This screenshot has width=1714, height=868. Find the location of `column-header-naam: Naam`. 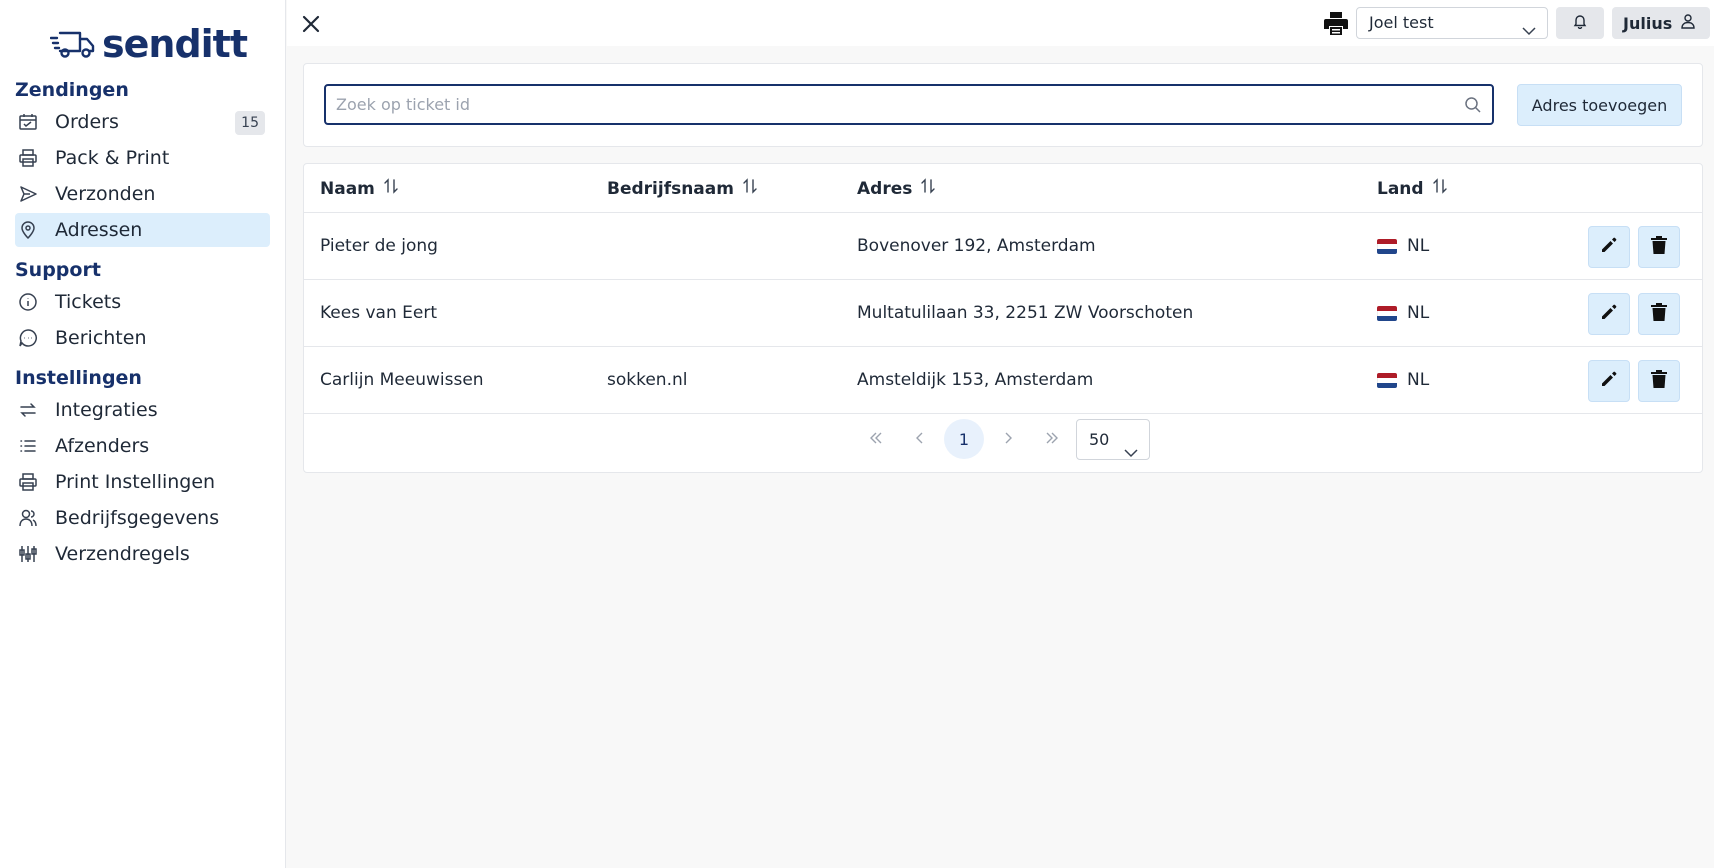

column-header-naam: Naam is located at coordinates (359, 188).